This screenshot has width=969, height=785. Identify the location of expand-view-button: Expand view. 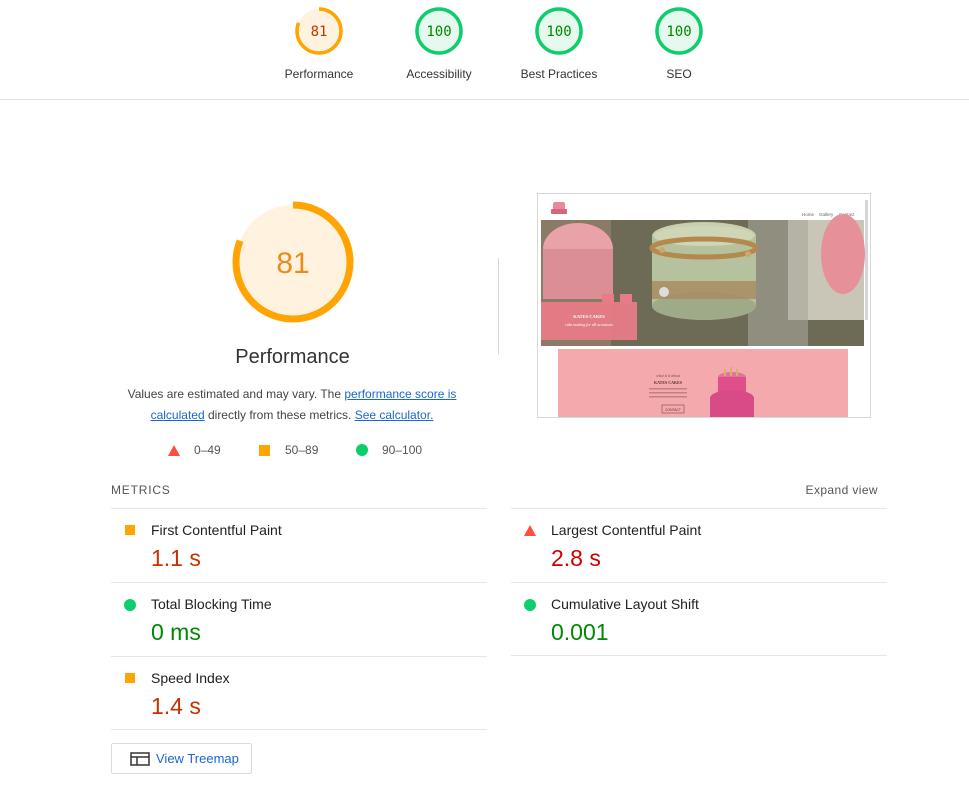
(842, 490).